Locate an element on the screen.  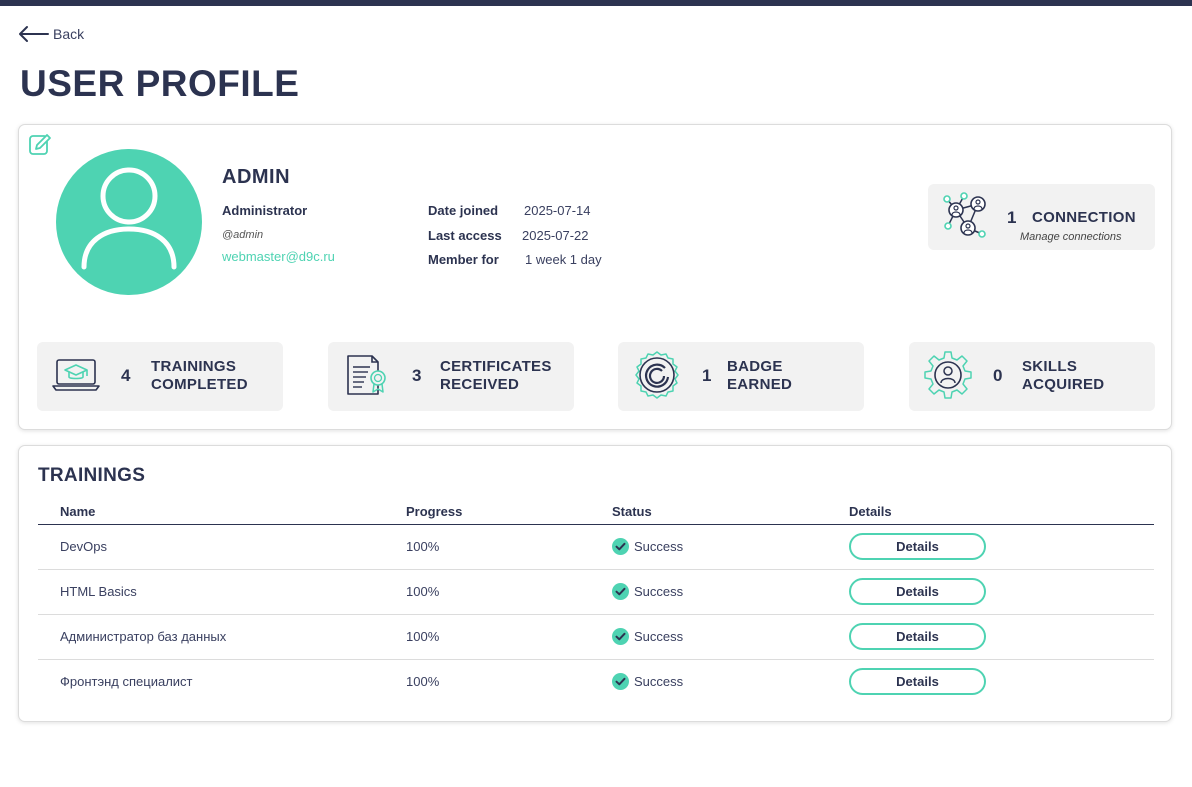
stat-label-line: BADGE is located at coordinates (755, 366).